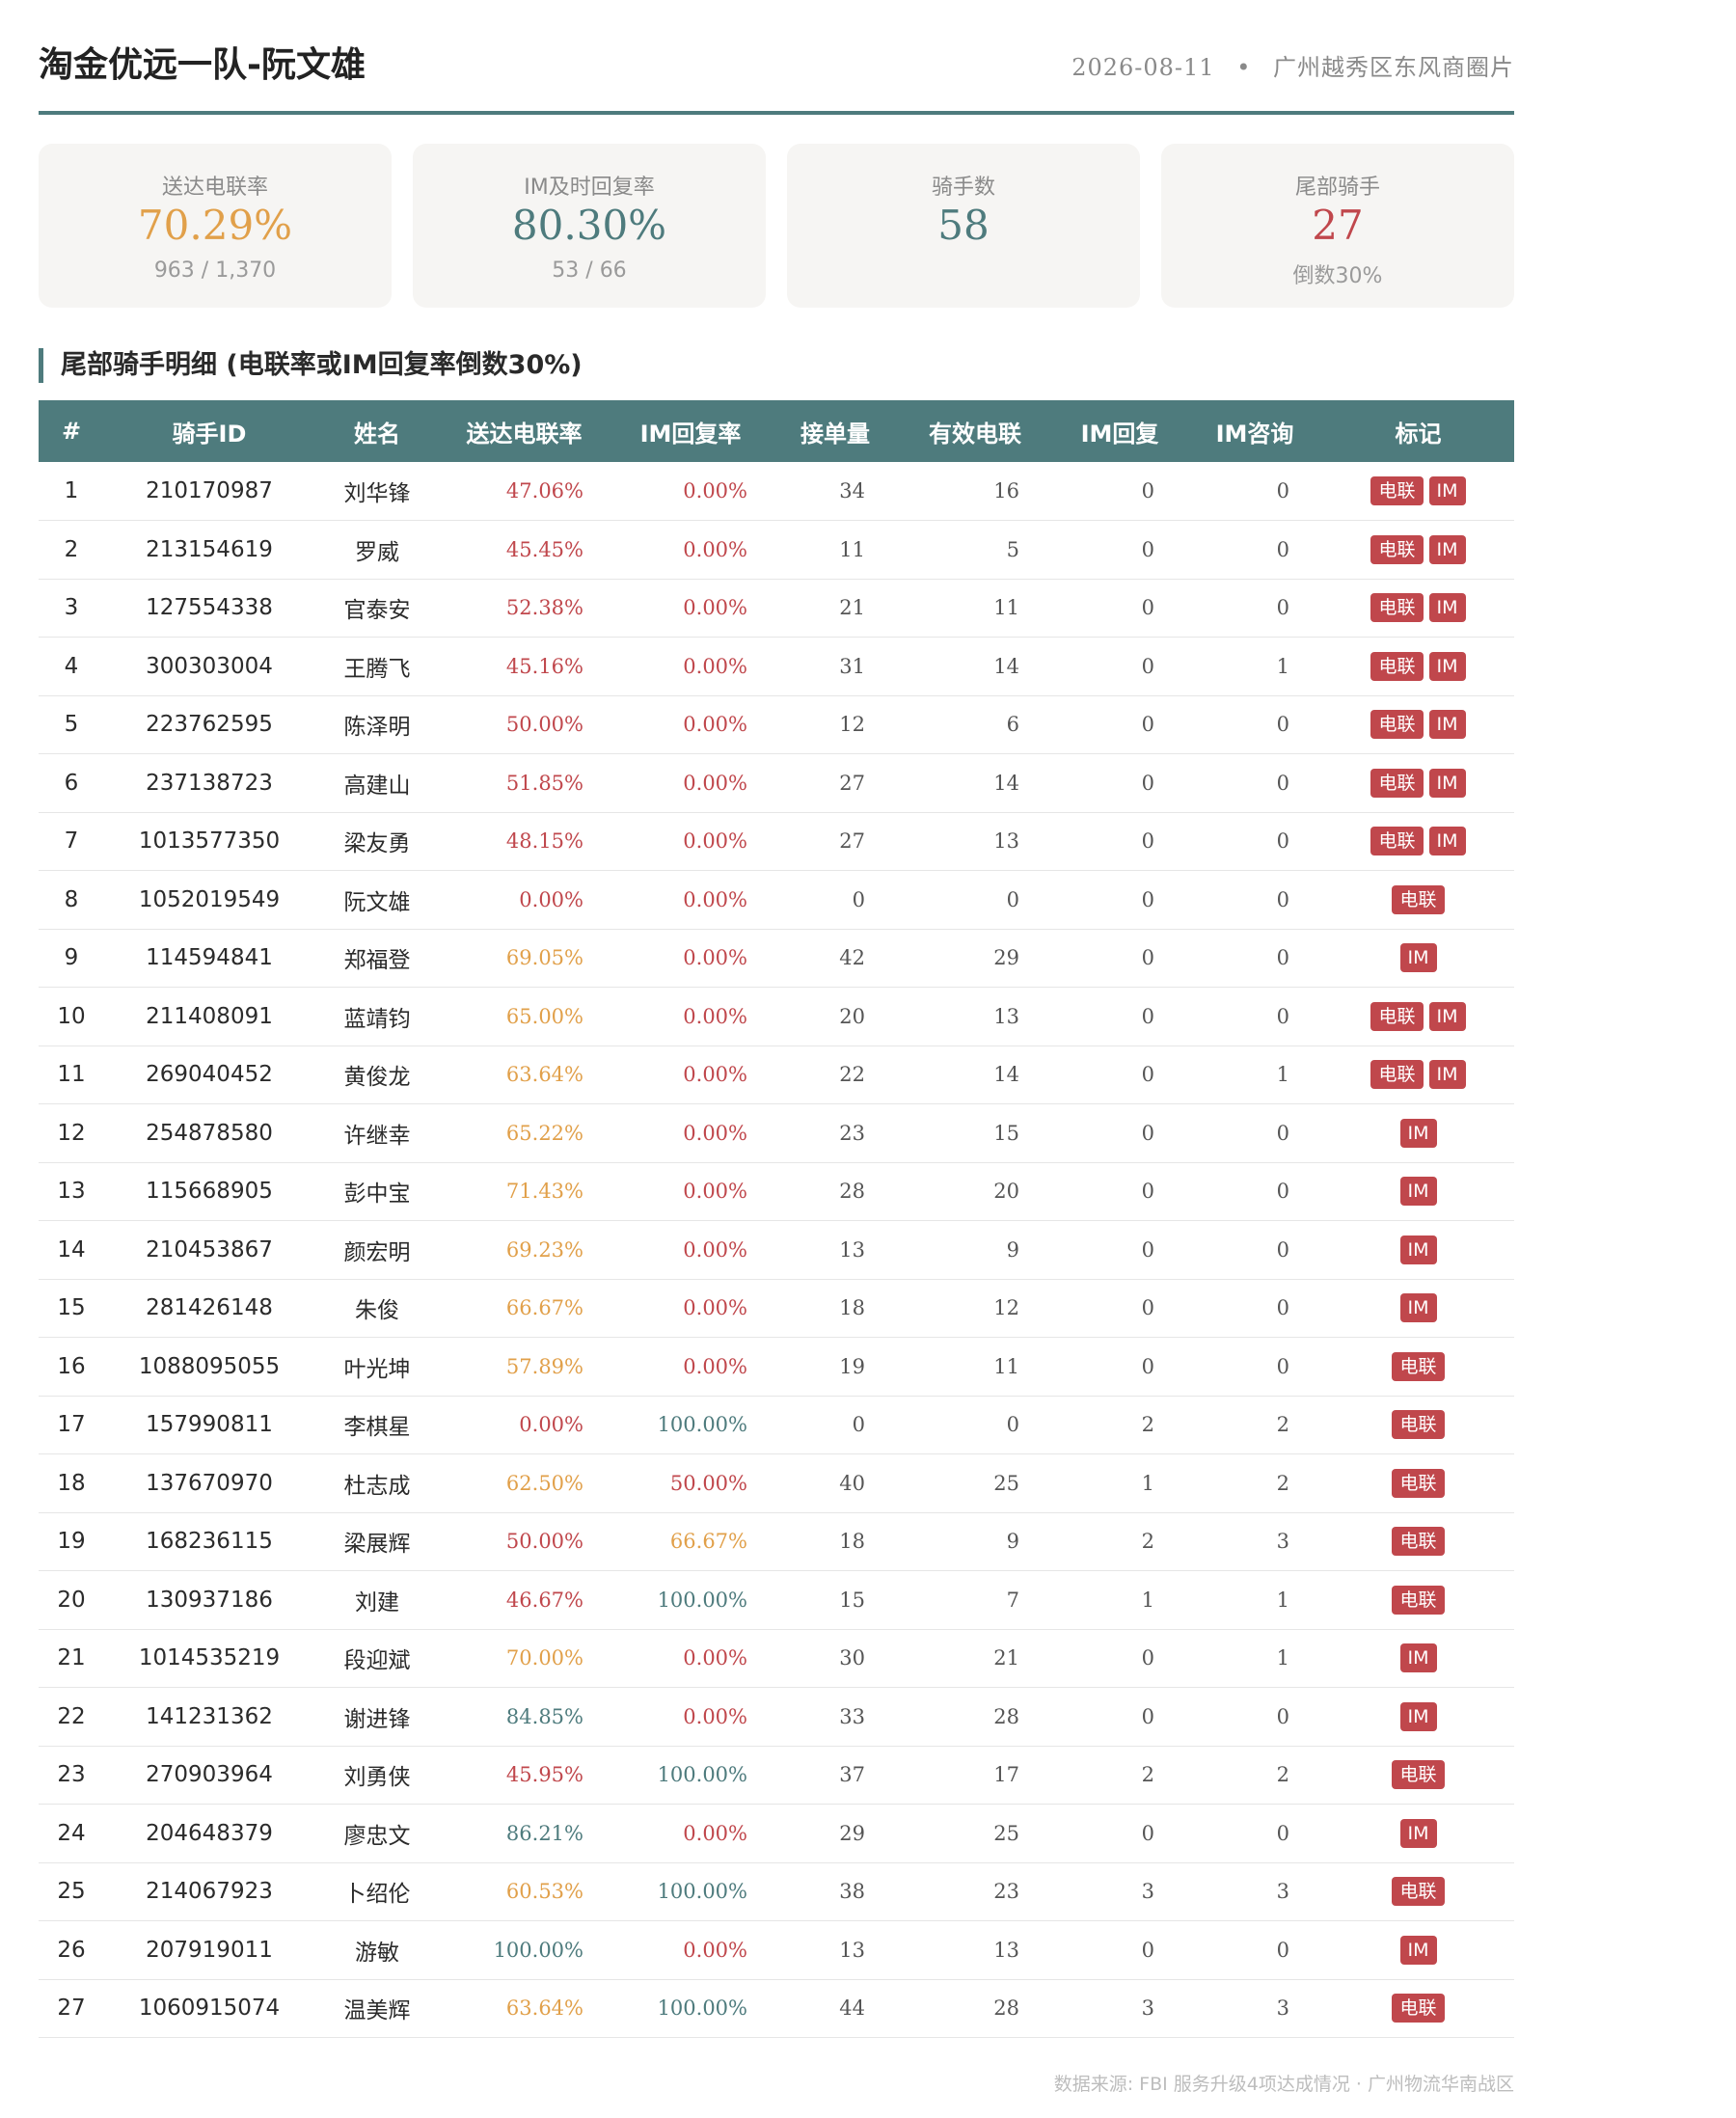  I want to click on table-row: 12 254878580 许继幸 65.22% 0.00% 23 15 0 0 IM, so click(777, 1133).